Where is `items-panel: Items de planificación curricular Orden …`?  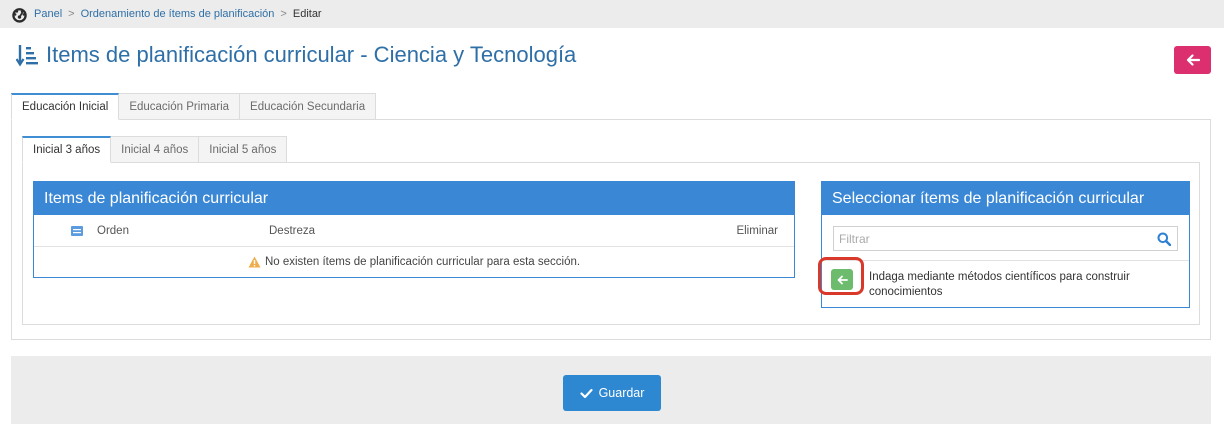
items-panel: Items de planificación curricular Orden … is located at coordinates (414, 229).